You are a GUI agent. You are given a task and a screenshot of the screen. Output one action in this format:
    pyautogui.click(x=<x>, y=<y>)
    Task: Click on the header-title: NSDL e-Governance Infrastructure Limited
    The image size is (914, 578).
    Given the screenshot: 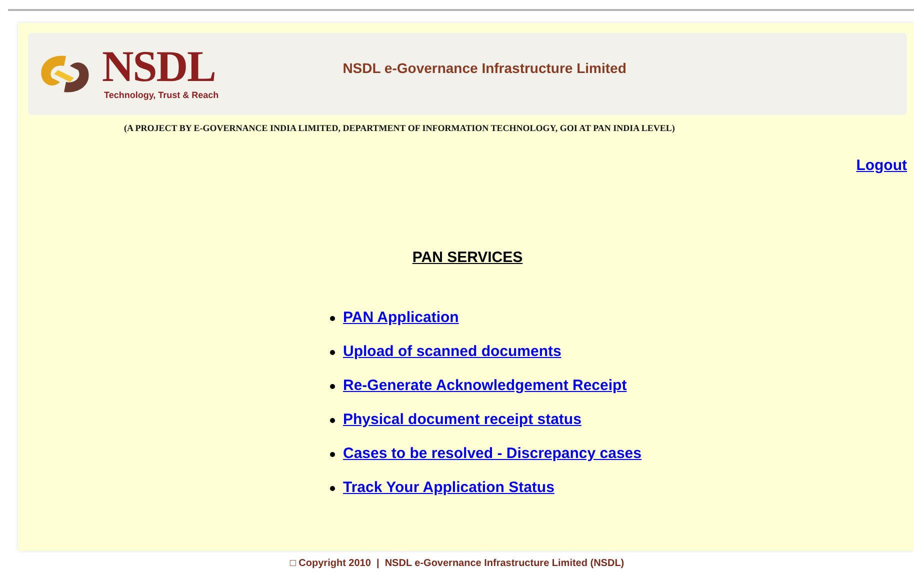 What is the action you would take?
    pyautogui.click(x=484, y=68)
    